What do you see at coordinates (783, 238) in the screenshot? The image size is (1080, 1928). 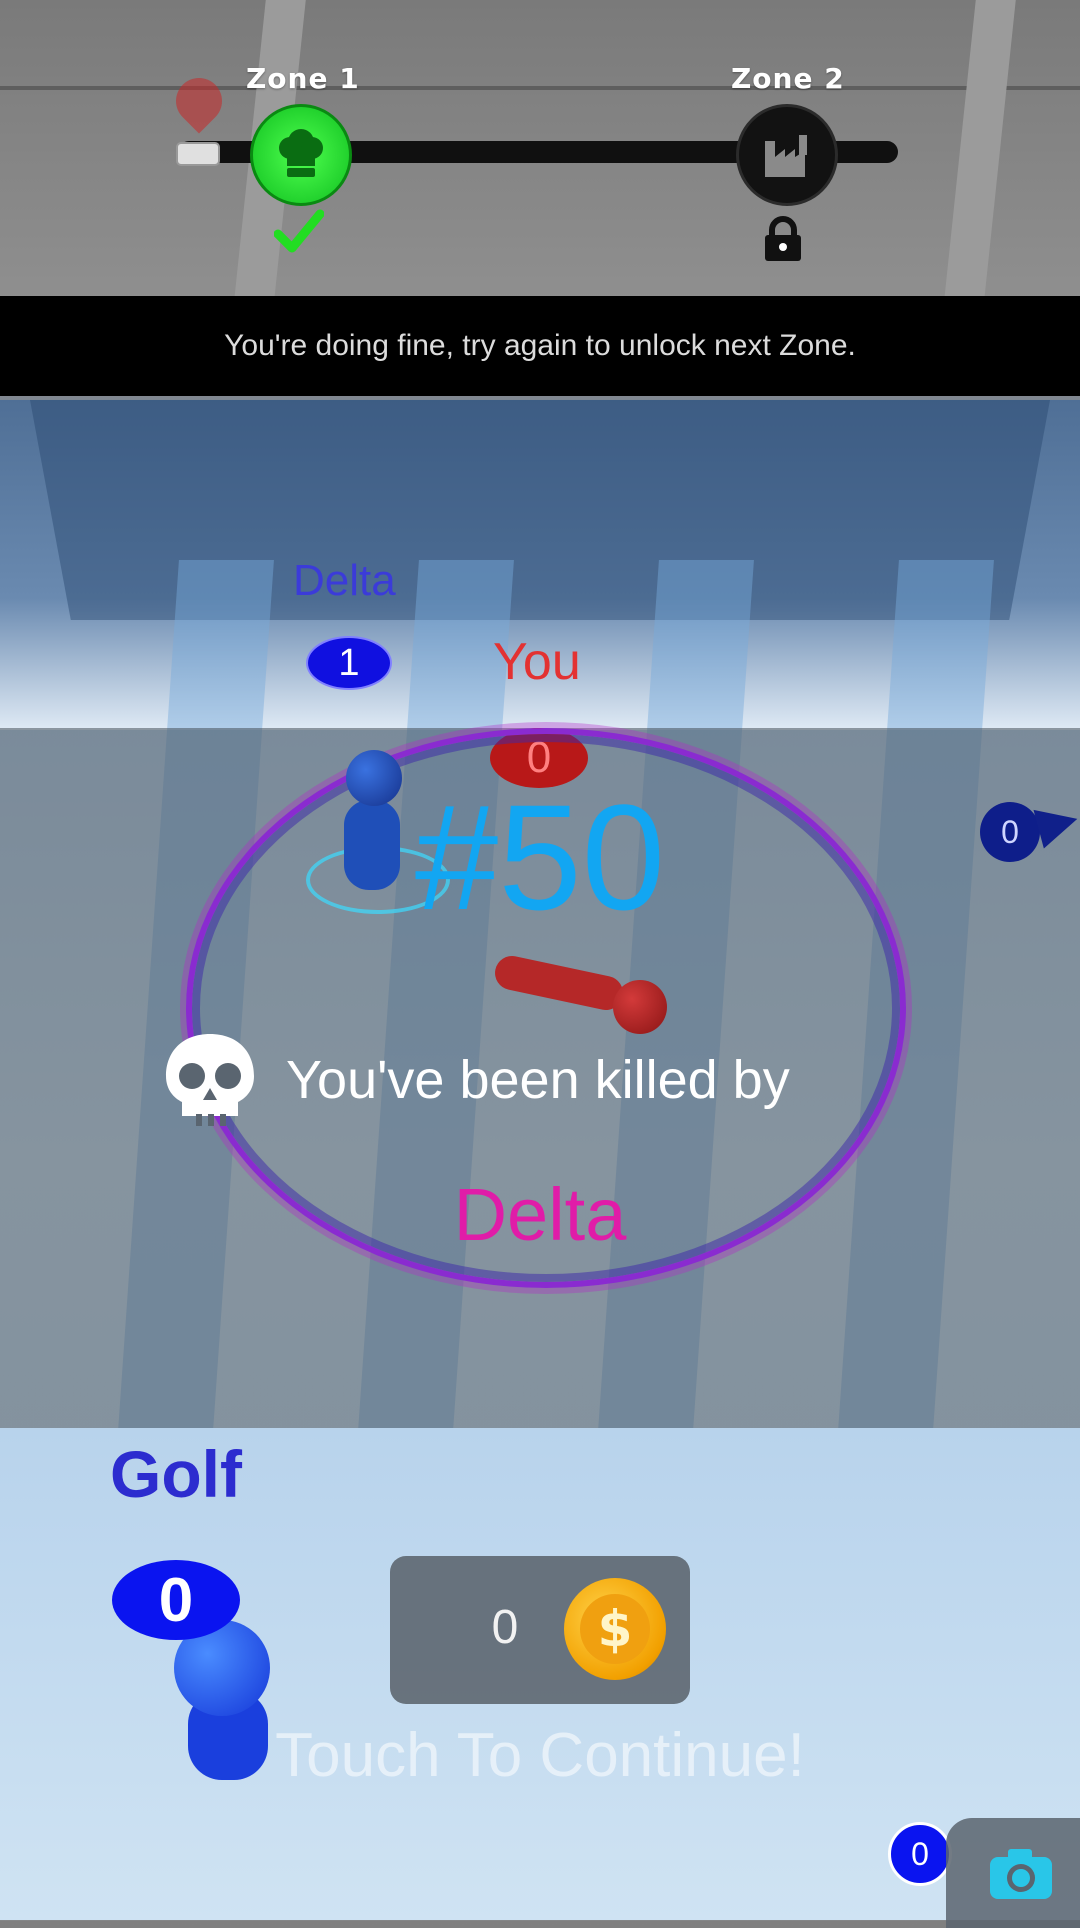 I see `lock-icon` at bounding box center [783, 238].